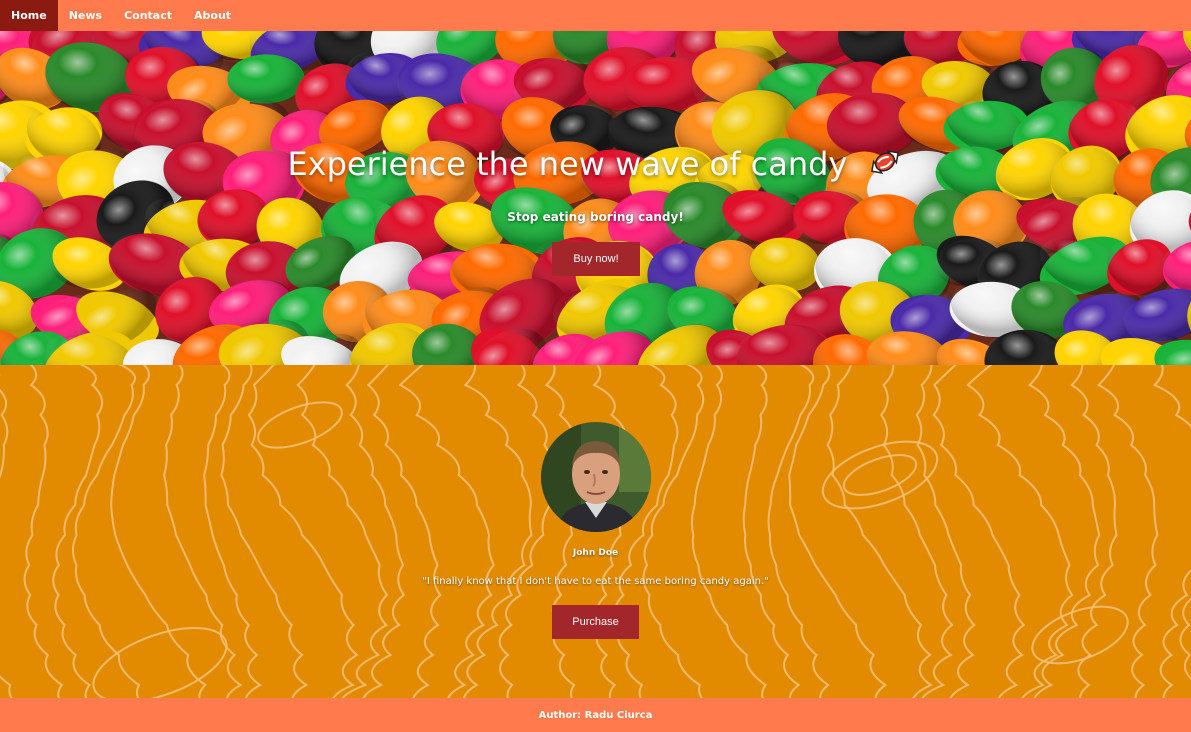 This screenshot has height=732, width=1191. What do you see at coordinates (212, 15) in the screenshot?
I see `nav-about: About` at bounding box center [212, 15].